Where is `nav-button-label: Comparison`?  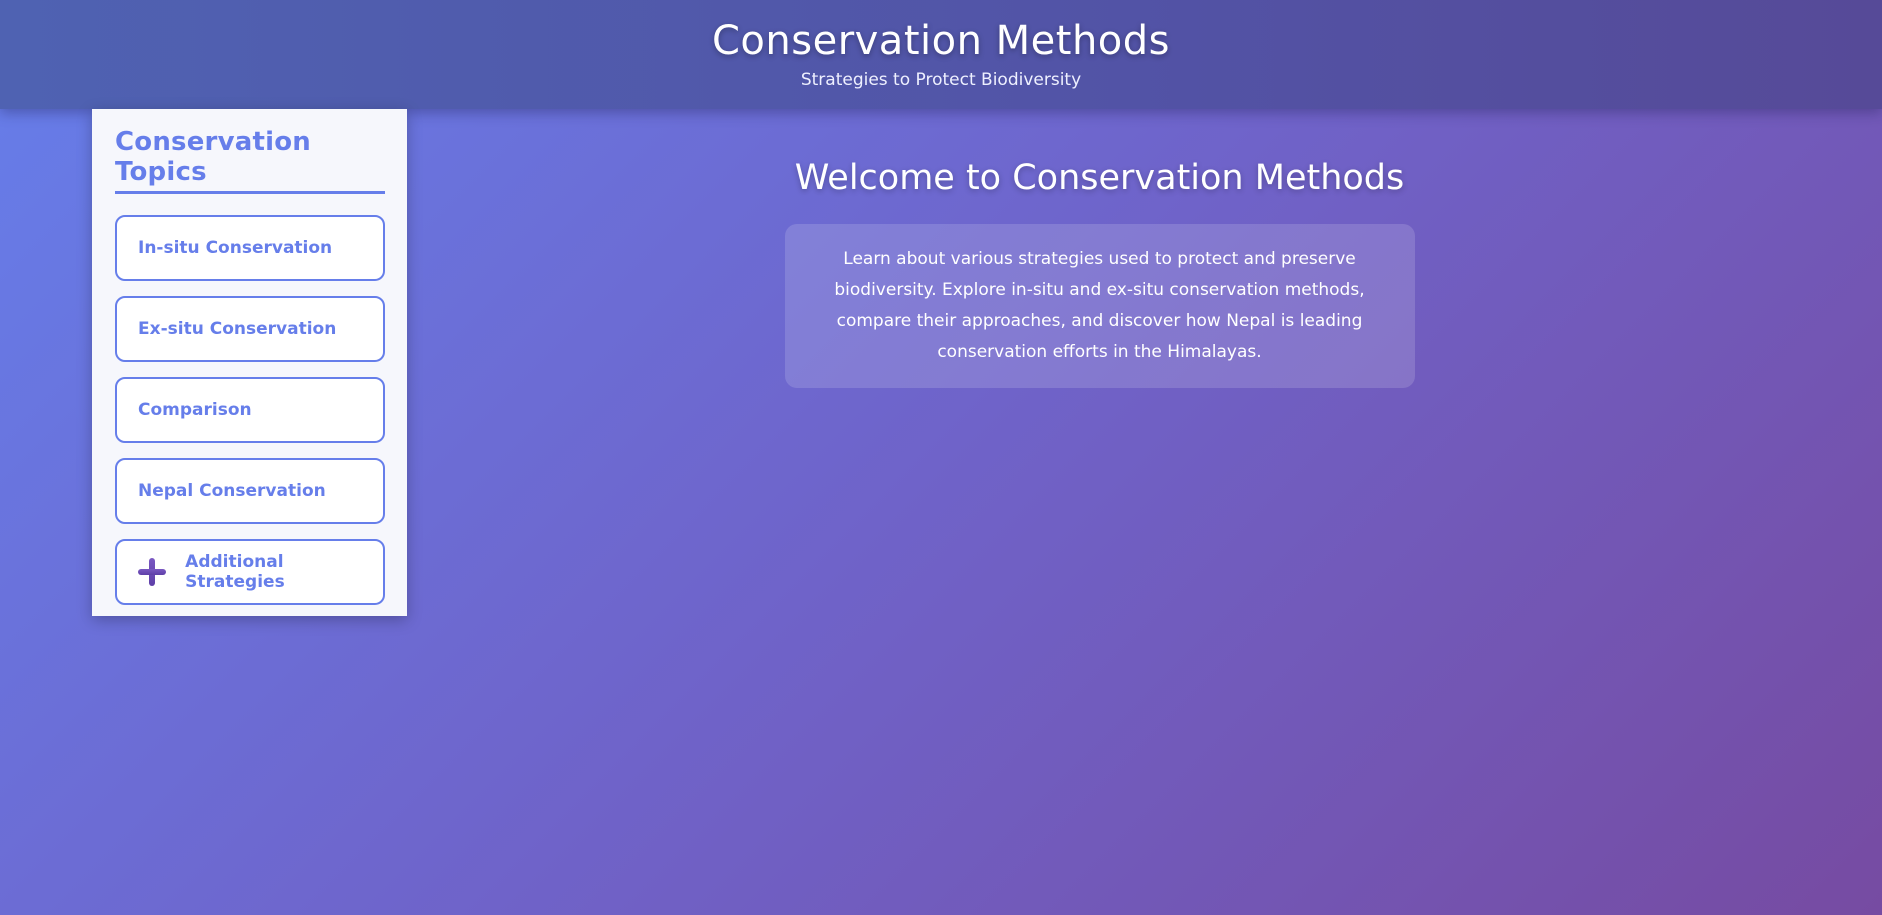
nav-button-label: Comparison is located at coordinates (195, 410).